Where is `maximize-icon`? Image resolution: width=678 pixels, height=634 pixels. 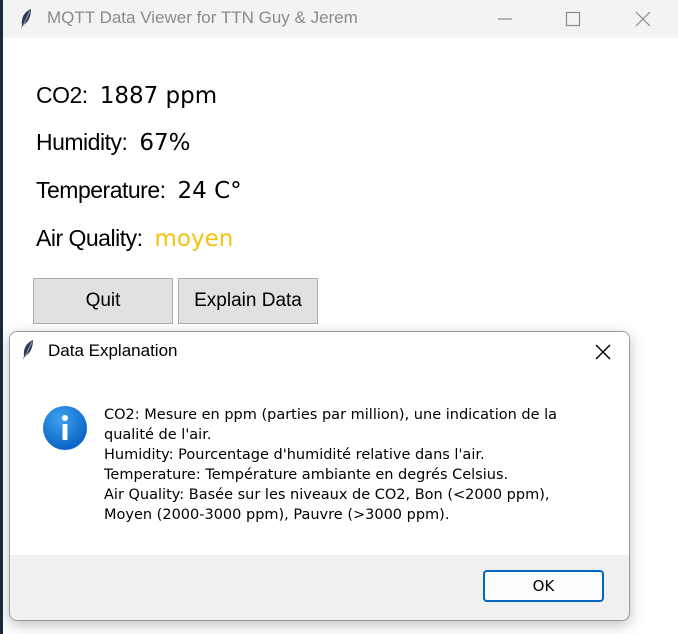
maximize-icon is located at coordinates (573, 19).